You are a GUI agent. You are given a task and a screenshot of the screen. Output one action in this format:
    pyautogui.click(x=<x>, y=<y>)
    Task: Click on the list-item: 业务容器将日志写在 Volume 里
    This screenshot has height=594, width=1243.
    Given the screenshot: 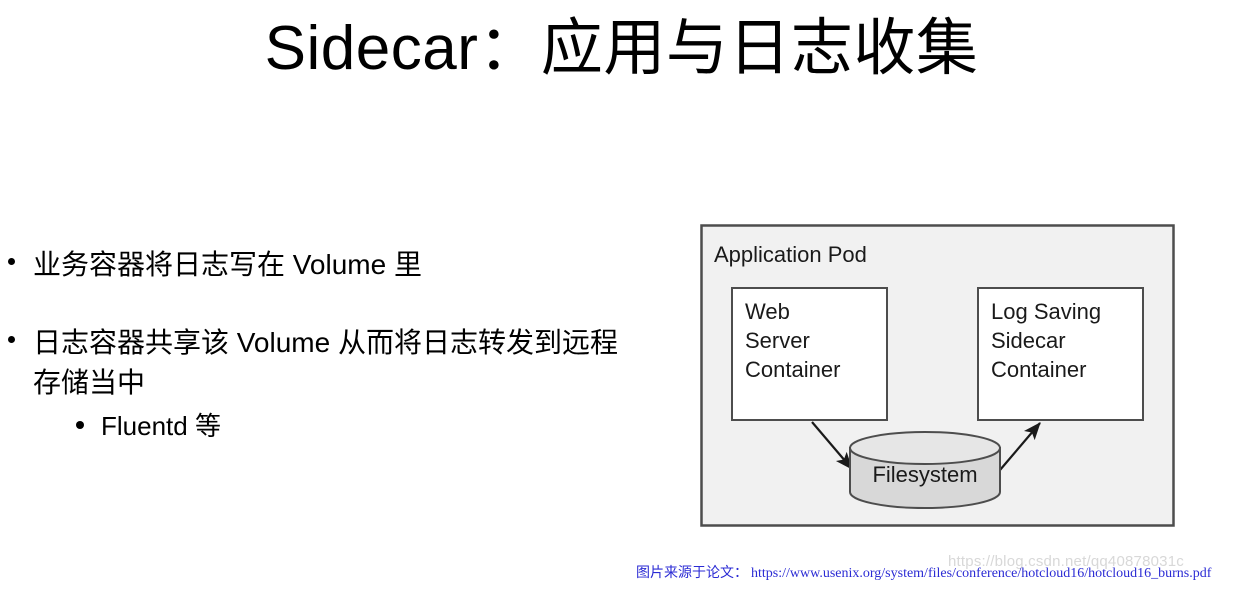 What is the action you would take?
    pyautogui.click(x=320, y=265)
    